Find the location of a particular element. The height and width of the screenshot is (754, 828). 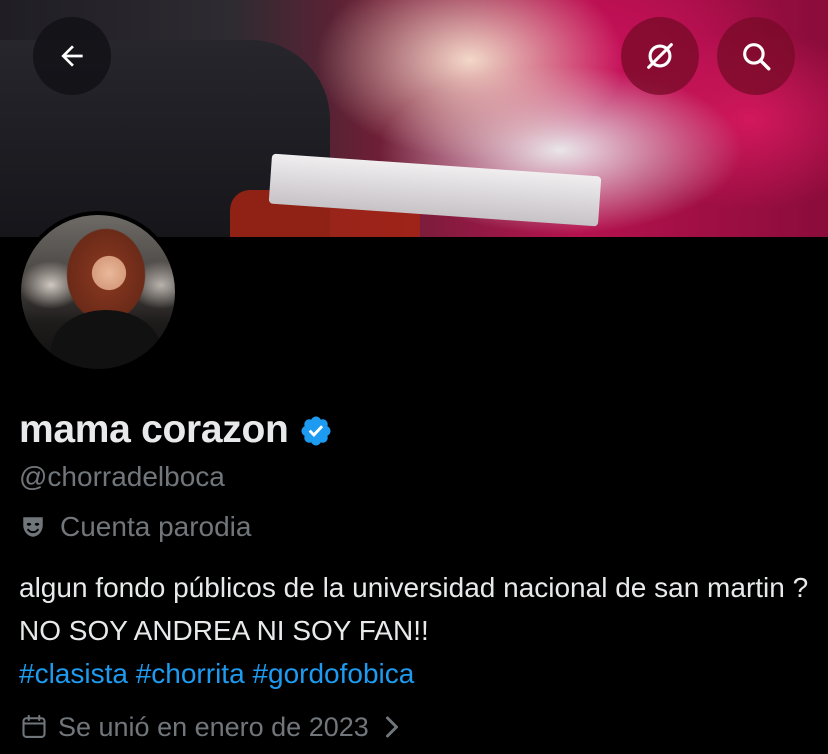

display-name: mama corazon is located at coordinates (154, 429).